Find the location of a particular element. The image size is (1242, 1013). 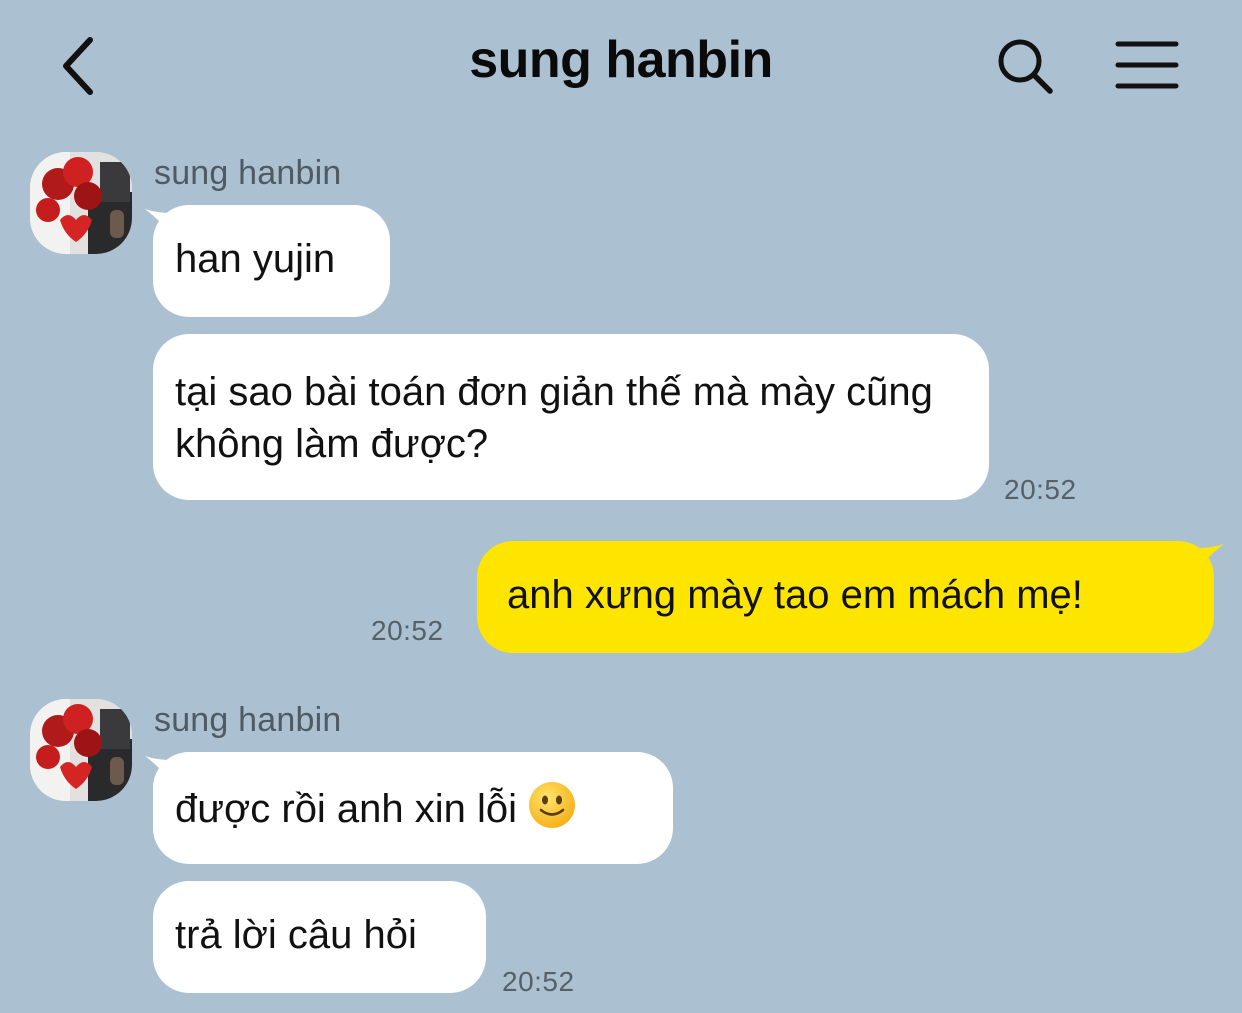

message-text: anh xưng mày tao em mách mẹ! is located at coordinates (795, 595).